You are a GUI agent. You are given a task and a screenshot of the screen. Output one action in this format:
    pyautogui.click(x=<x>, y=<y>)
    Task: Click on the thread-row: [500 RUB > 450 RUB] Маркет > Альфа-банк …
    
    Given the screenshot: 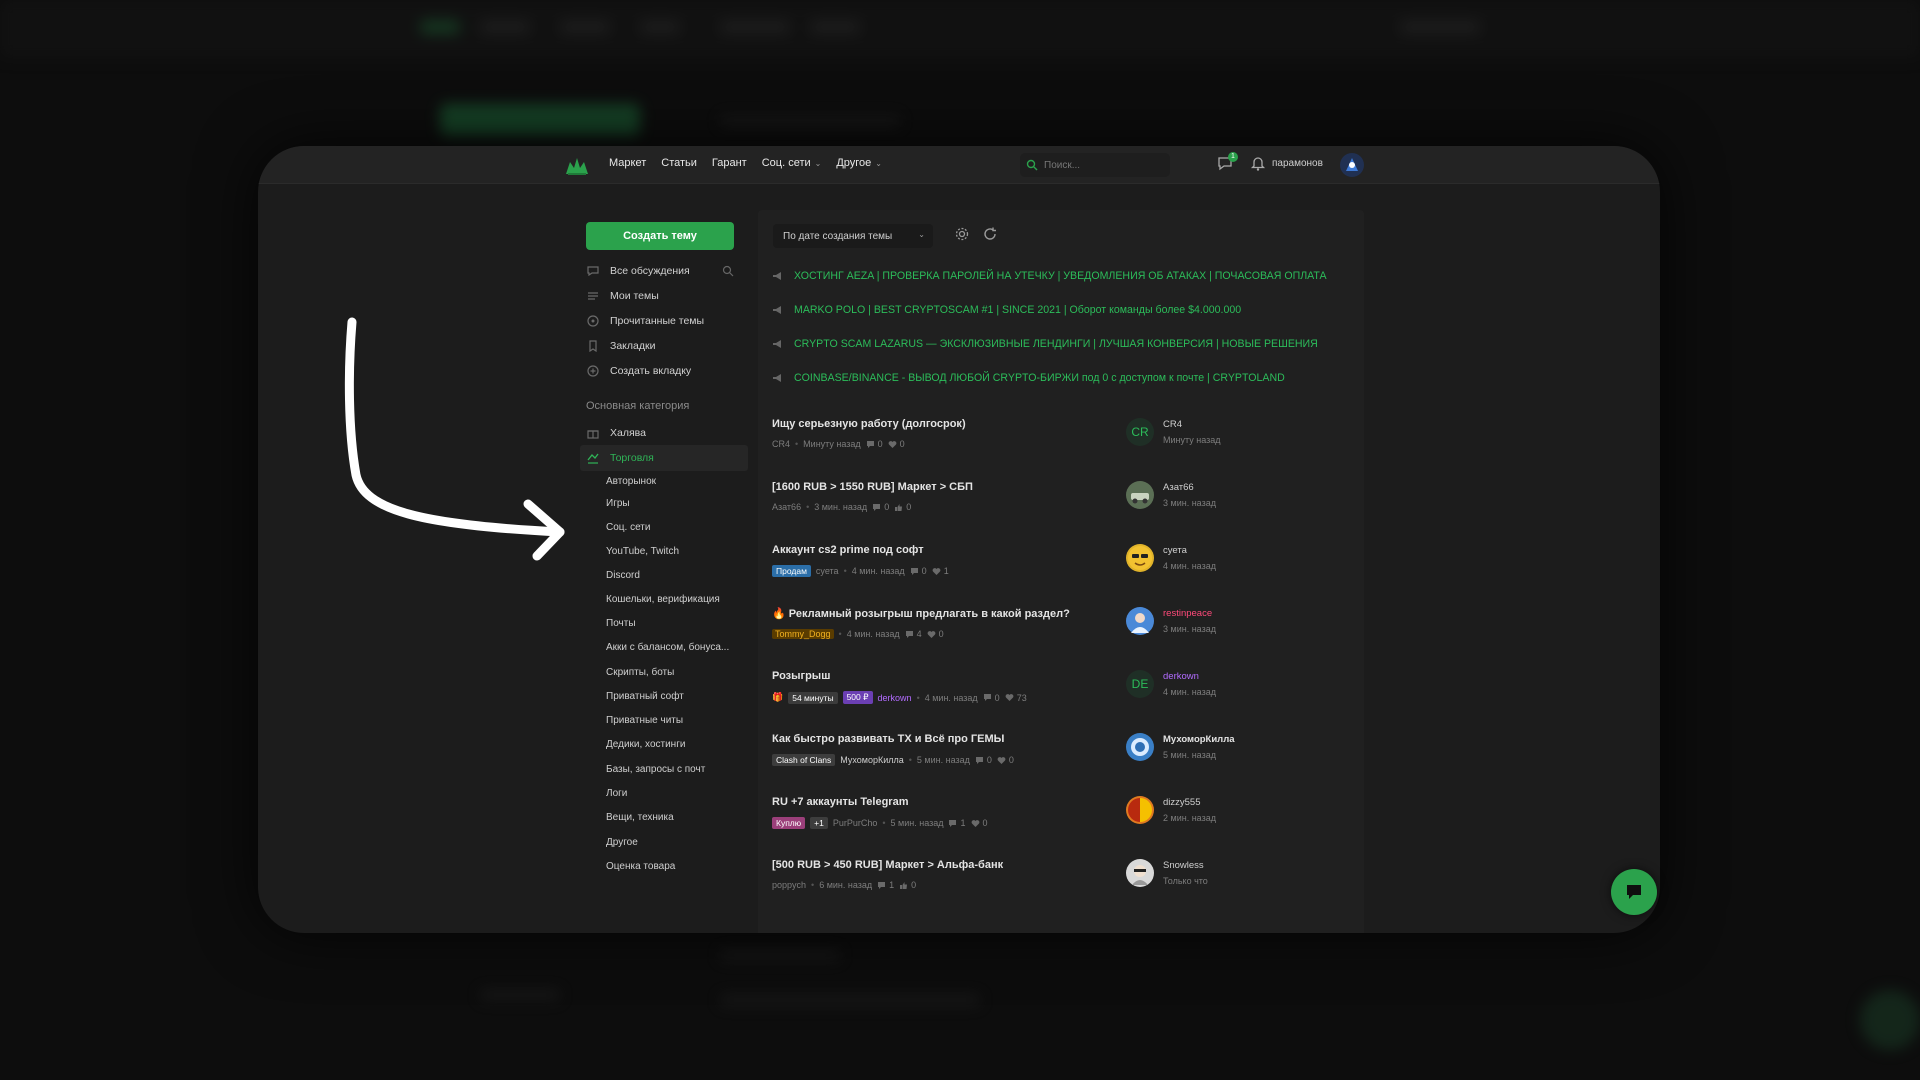 What is the action you would take?
    pyautogui.click(x=1062, y=874)
    